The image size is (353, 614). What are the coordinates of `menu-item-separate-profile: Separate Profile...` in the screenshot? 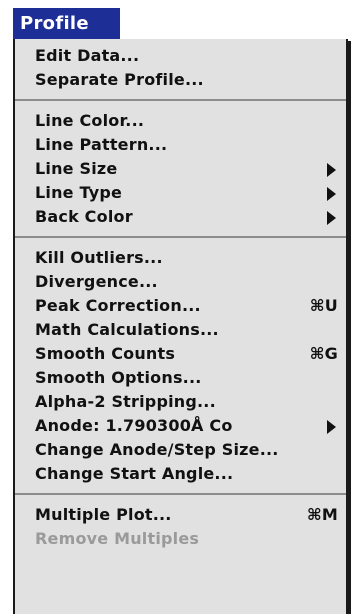 It's located at (180, 80).